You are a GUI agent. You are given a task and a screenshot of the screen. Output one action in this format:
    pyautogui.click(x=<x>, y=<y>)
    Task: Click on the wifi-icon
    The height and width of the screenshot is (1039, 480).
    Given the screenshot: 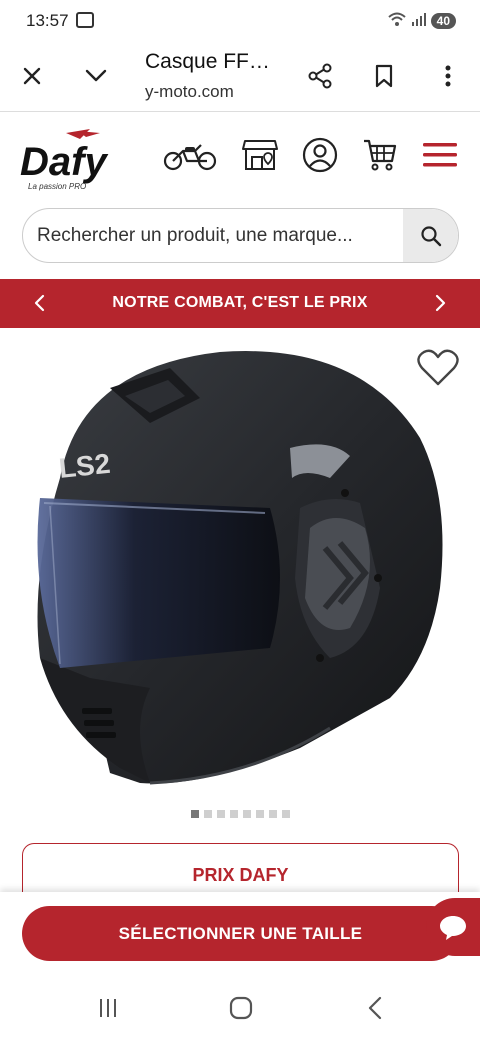 What is the action you would take?
    pyautogui.click(x=397, y=20)
    